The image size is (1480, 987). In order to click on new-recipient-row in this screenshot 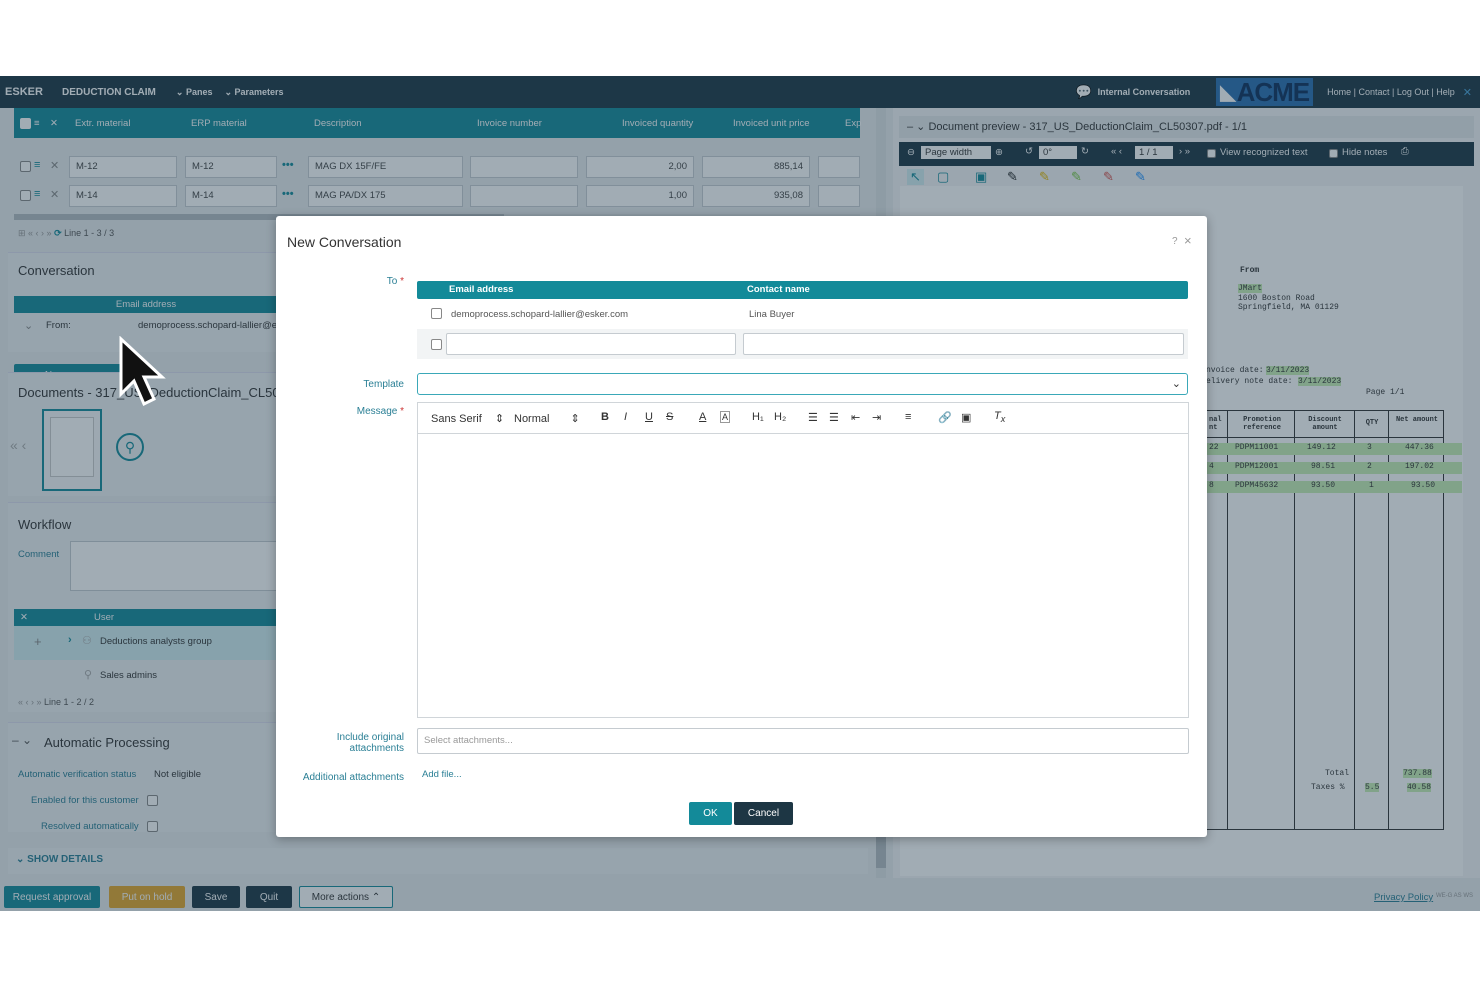, I will do `click(802, 344)`.